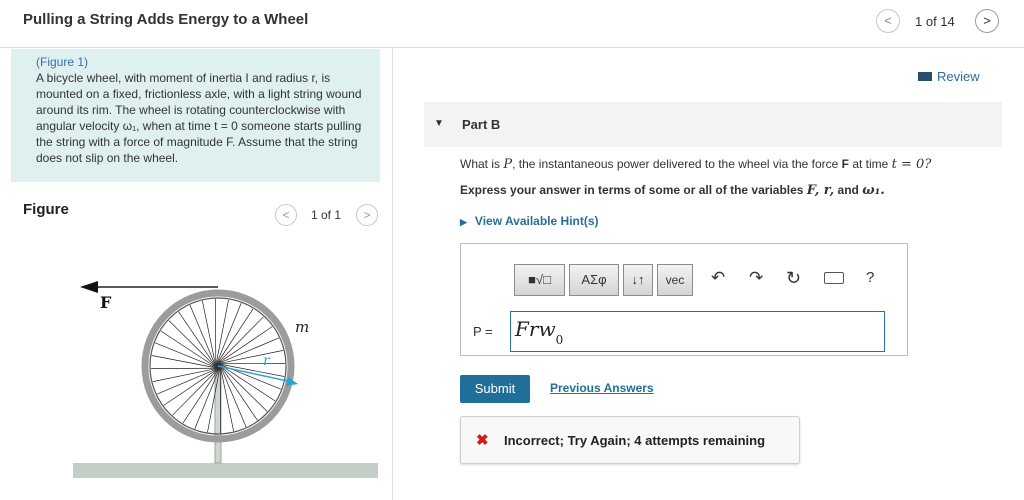 The image size is (1024, 500). Describe the element at coordinates (439, 123) in the screenshot. I see `caret-down-icon: ▼` at that location.